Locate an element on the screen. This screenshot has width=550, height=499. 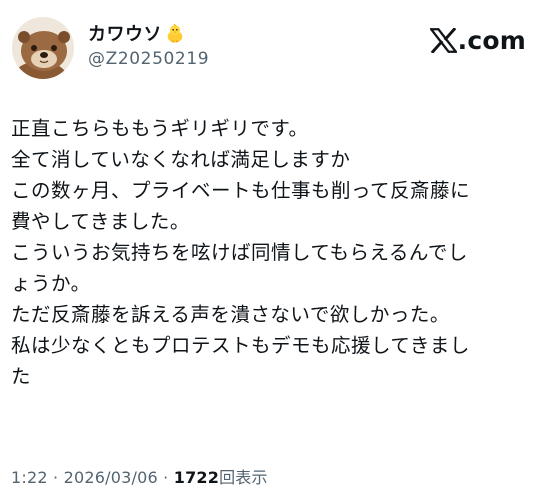
tweet-line: 費やしてきました。 is located at coordinates (100, 221).